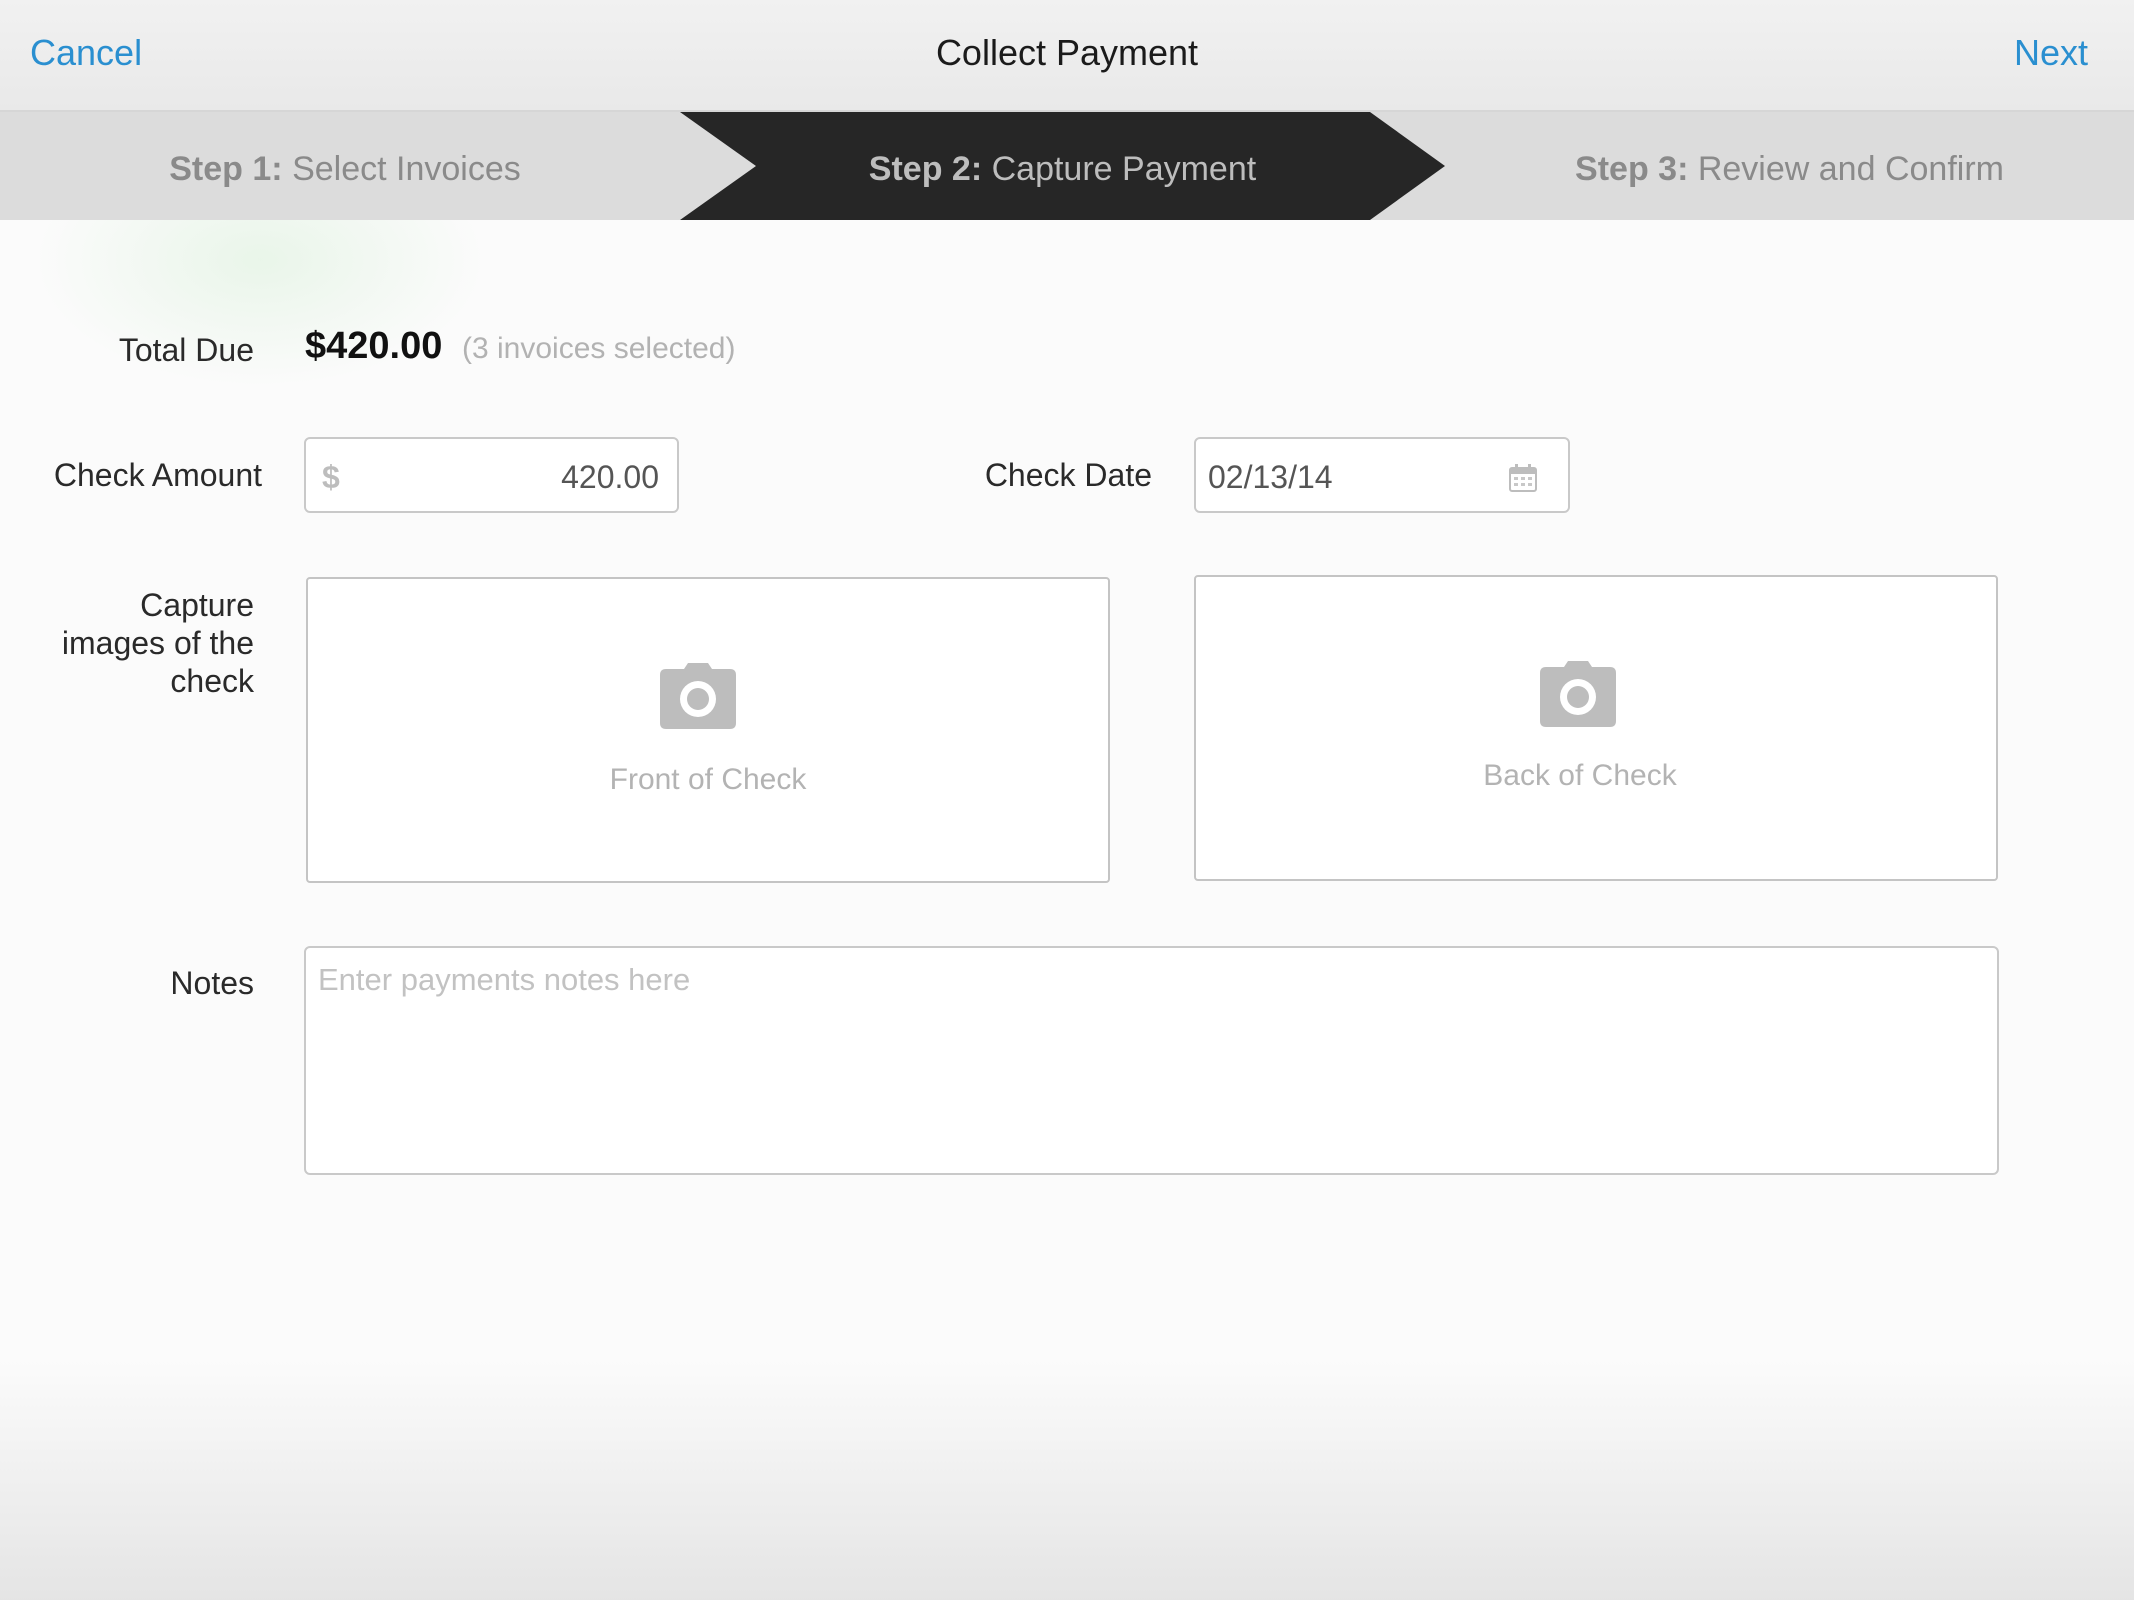 The width and height of the screenshot is (2134, 1600). What do you see at coordinates (1067, 52) in the screenshot?
I see `page-title: Collect Payment` at bounding box center [1067, 52].